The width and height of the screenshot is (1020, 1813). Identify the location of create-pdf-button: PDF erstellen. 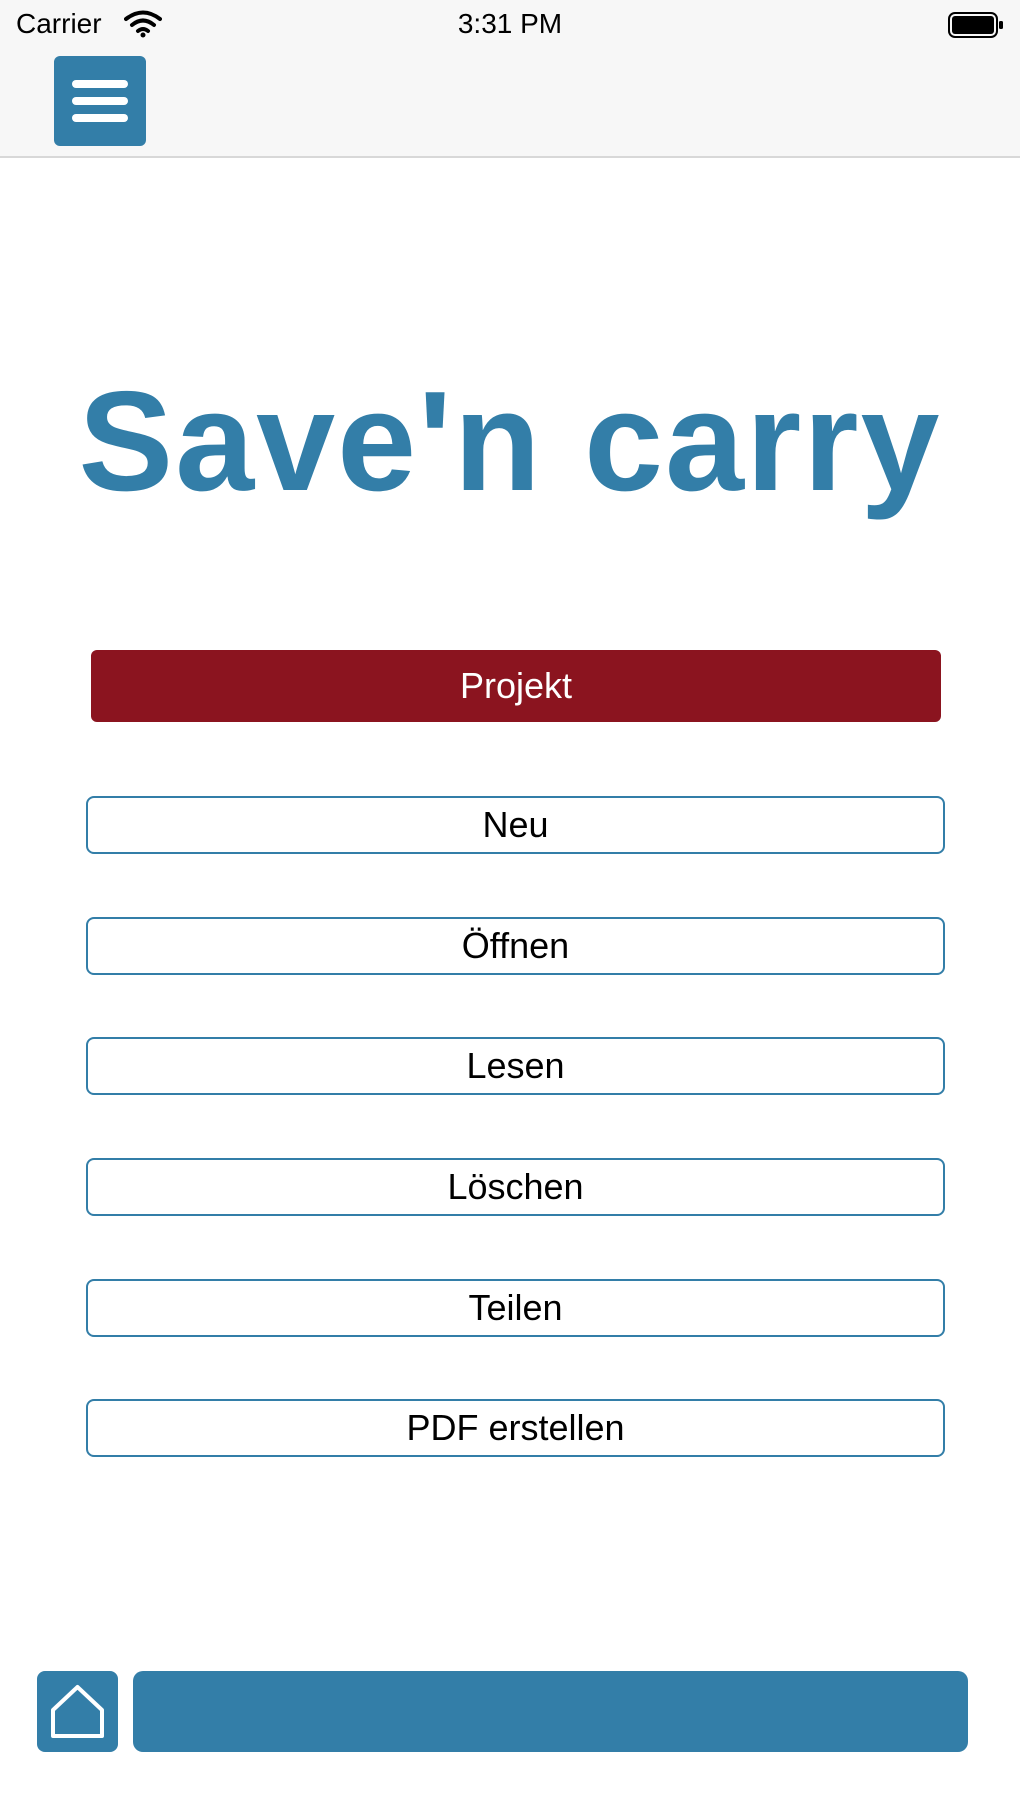
(515, 1428).